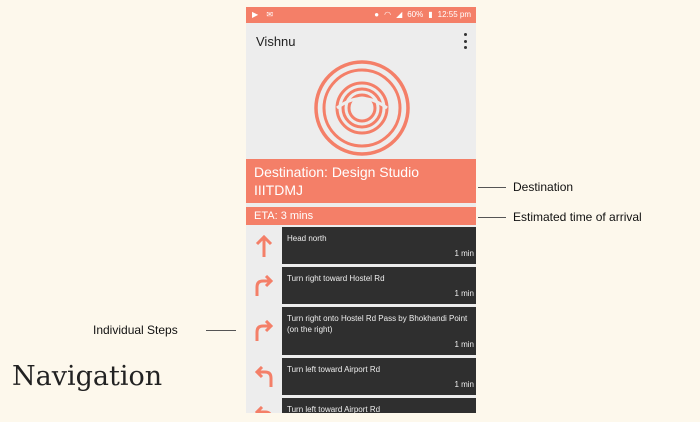 This screenshot has width=700, height=422. I want to click on eta-leader-line, so click(492, 217).